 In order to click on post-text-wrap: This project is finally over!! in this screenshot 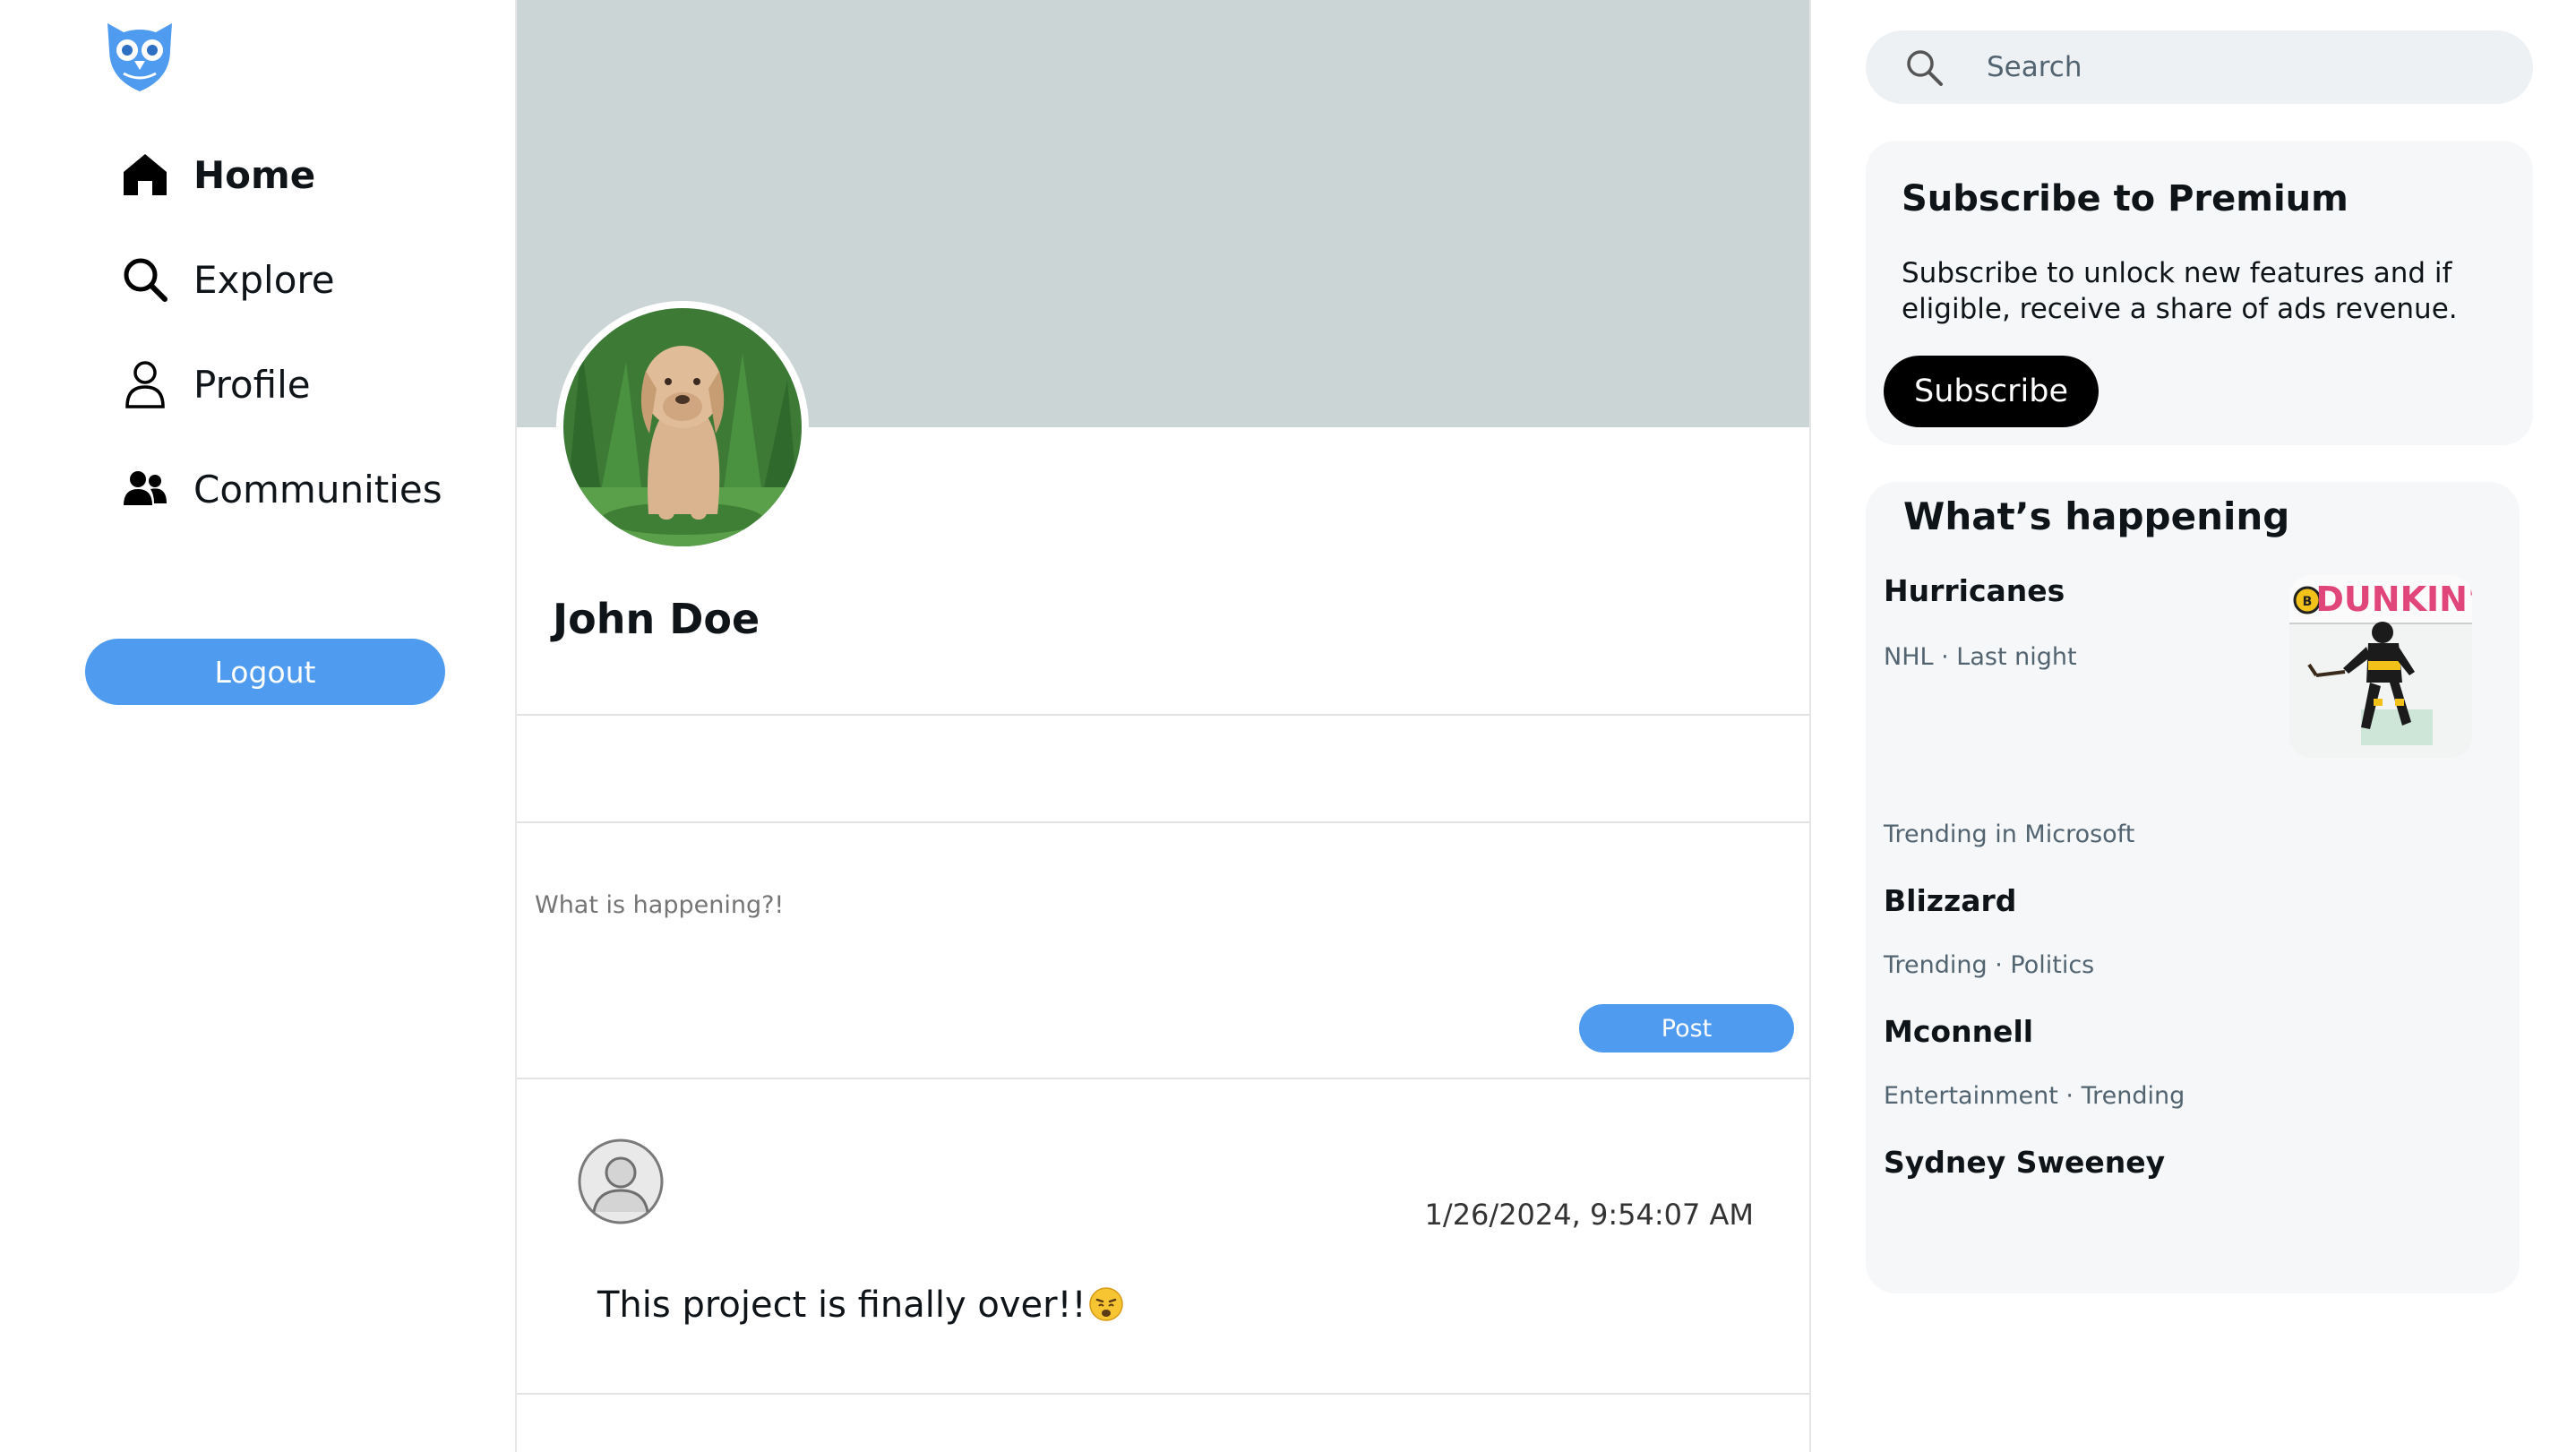, I will do `click(860, 1305)`.